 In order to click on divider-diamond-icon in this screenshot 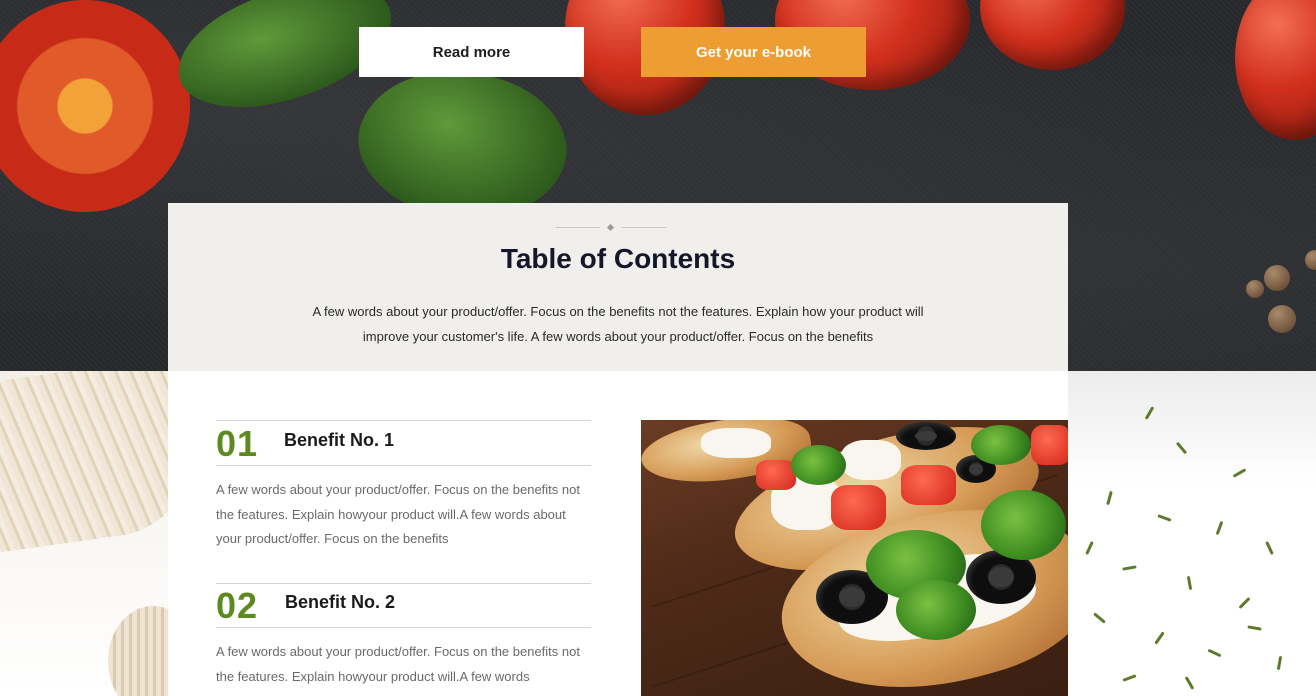, I will do `click(610, 227)`.